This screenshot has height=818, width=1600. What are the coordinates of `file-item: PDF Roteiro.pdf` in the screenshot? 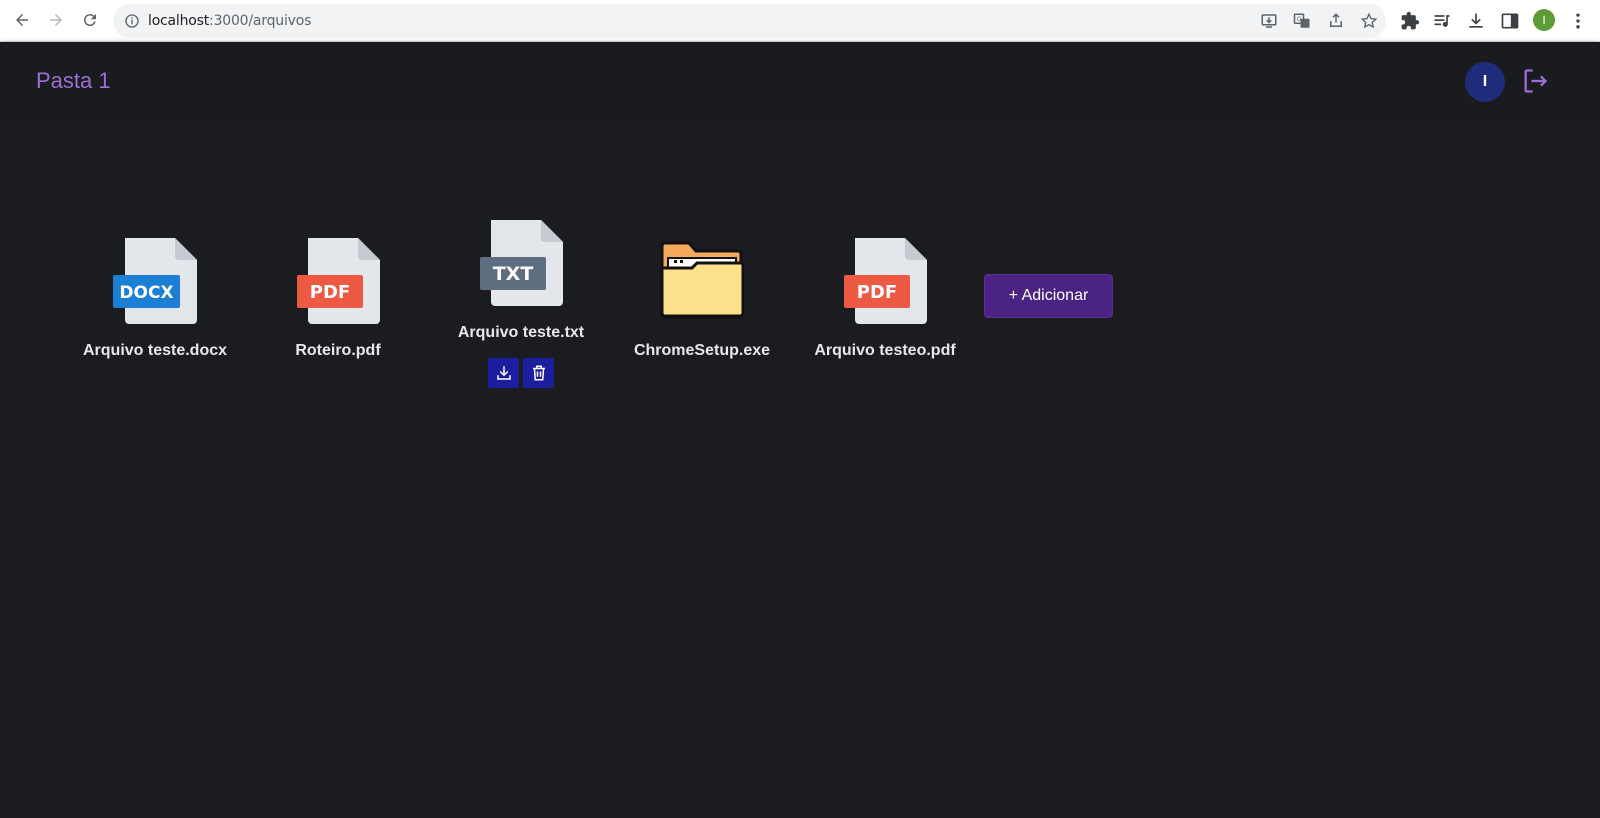 It's located at (338, 299).